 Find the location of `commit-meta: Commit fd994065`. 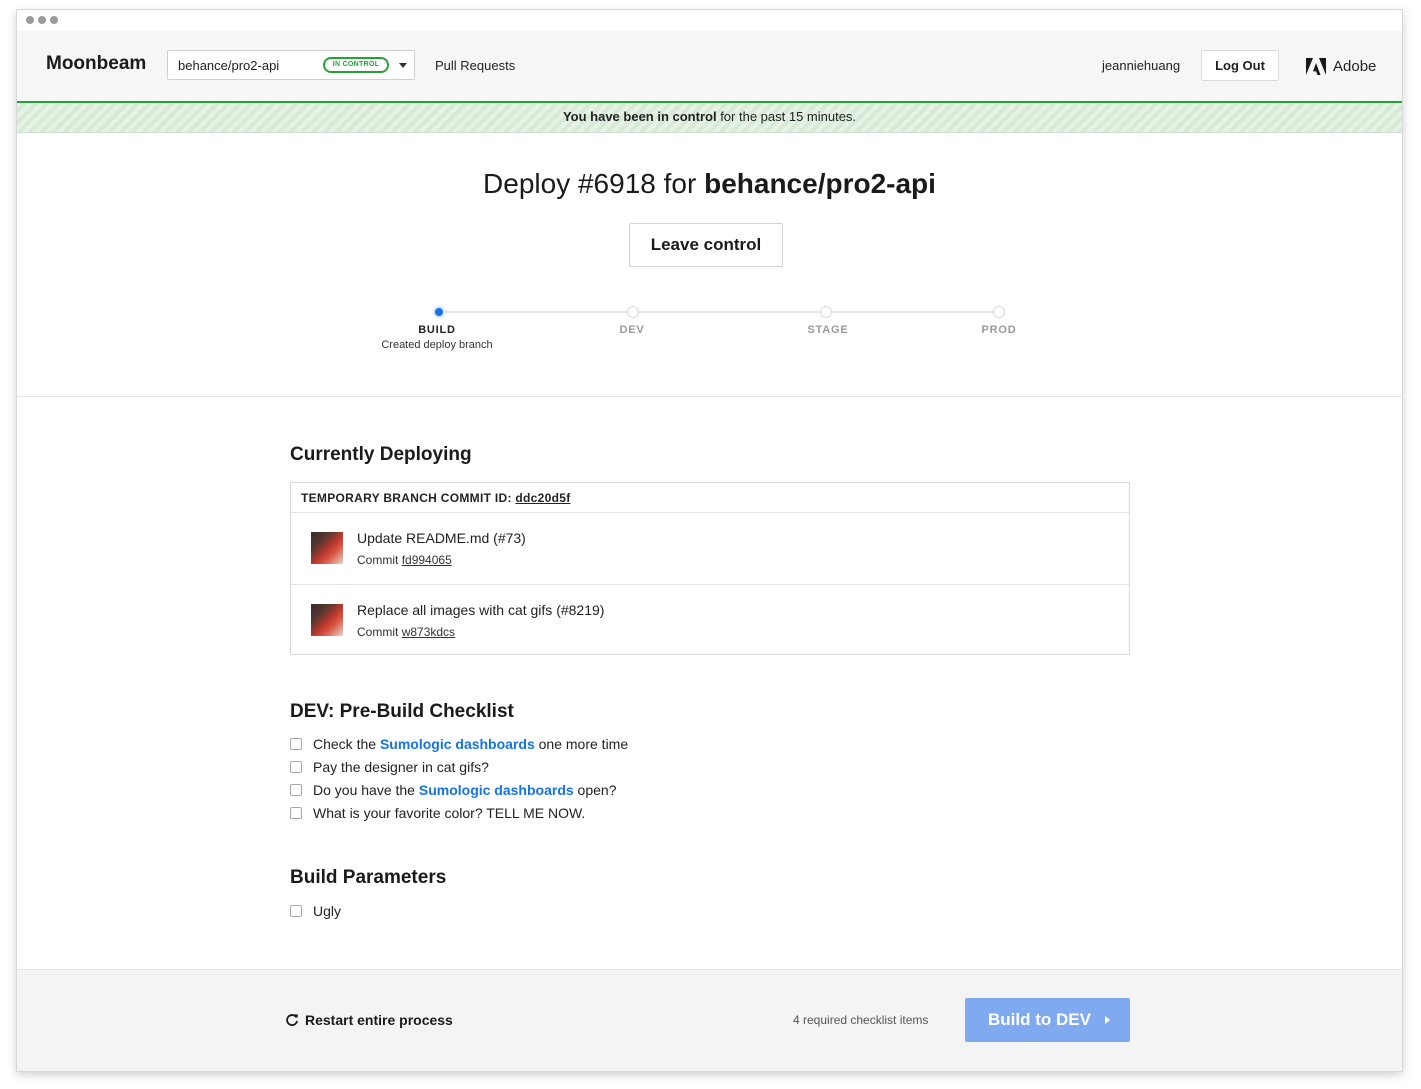

commit-meta: Commit fd994065 is located at coordinates (404, 560).